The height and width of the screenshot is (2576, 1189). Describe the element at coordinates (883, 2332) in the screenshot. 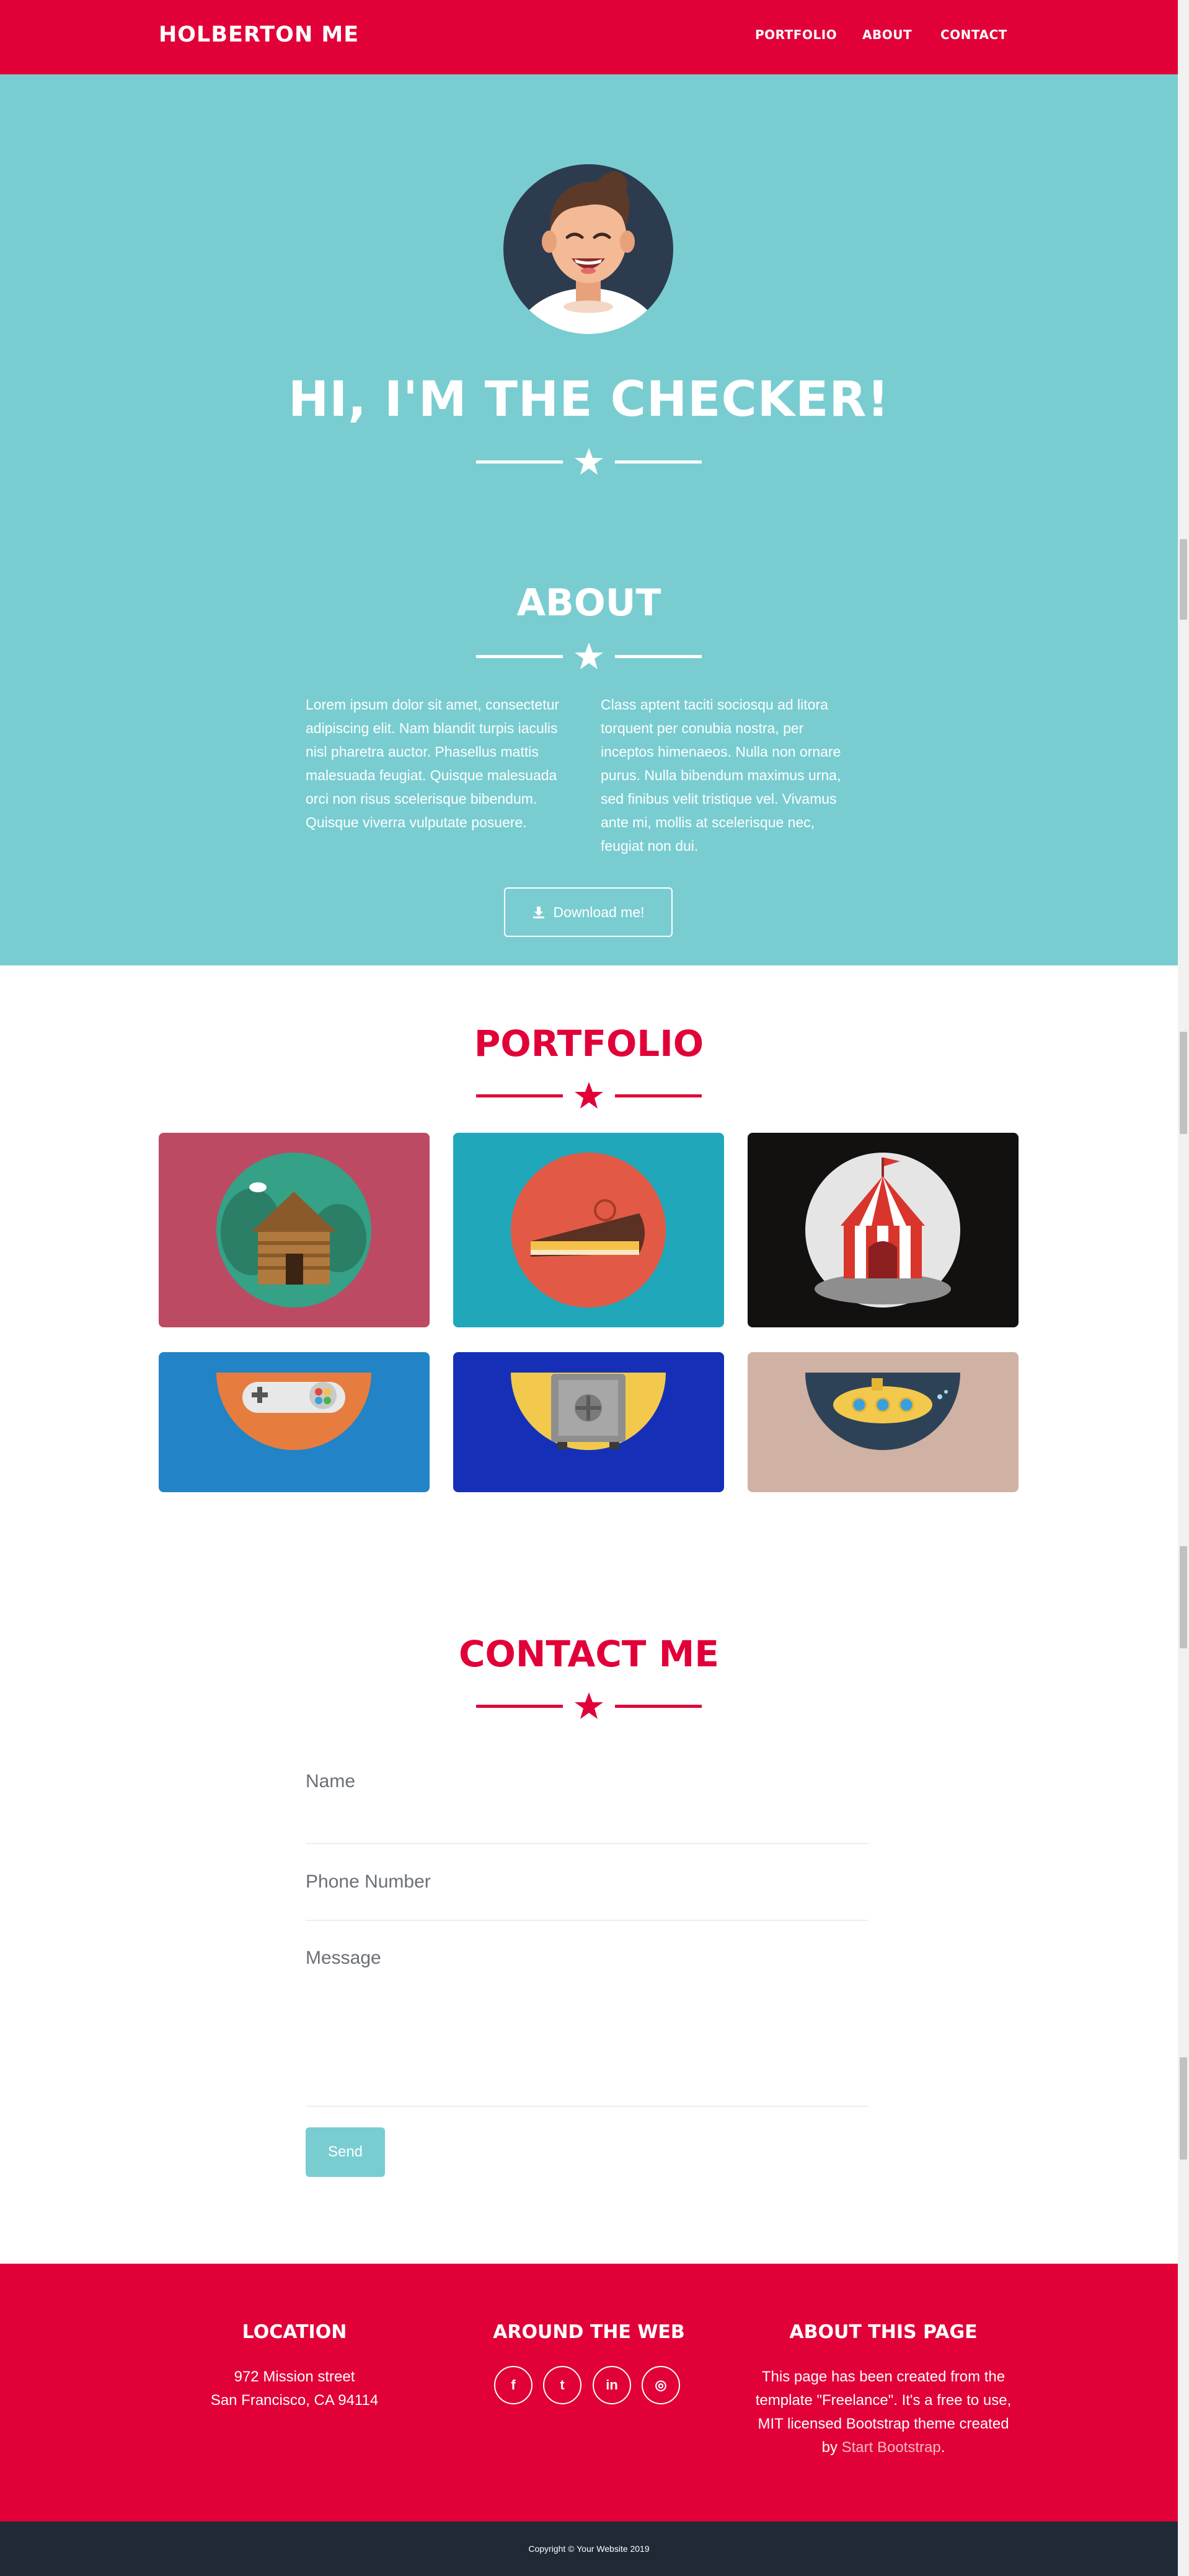

I see `footer-about-title: ABOUT THIS PAGE` at that location.